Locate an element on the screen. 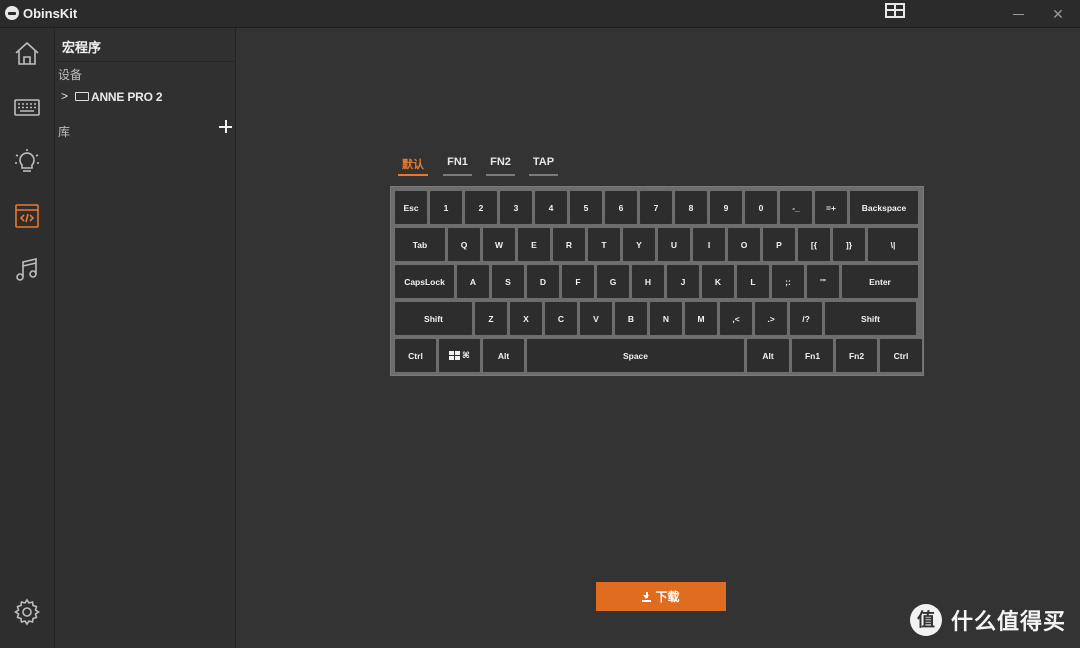 This screenshot has height=648, width=1080. tab-label: FN1 is located at coordinates (457, 162).